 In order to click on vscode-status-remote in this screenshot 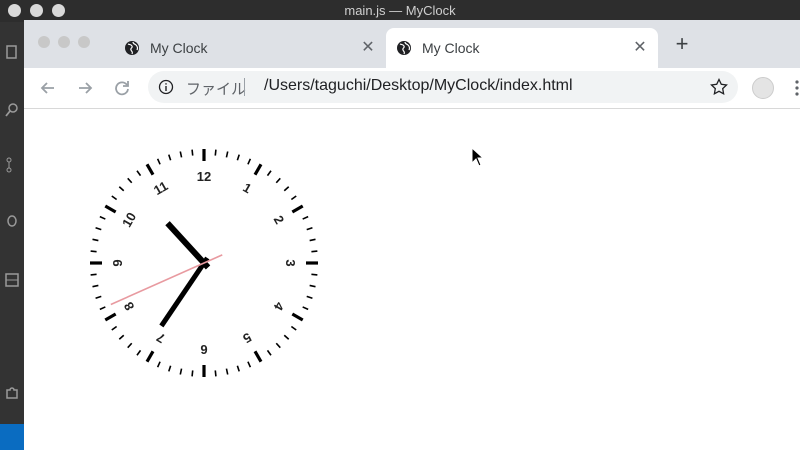, I will do `click(12, 437)`.